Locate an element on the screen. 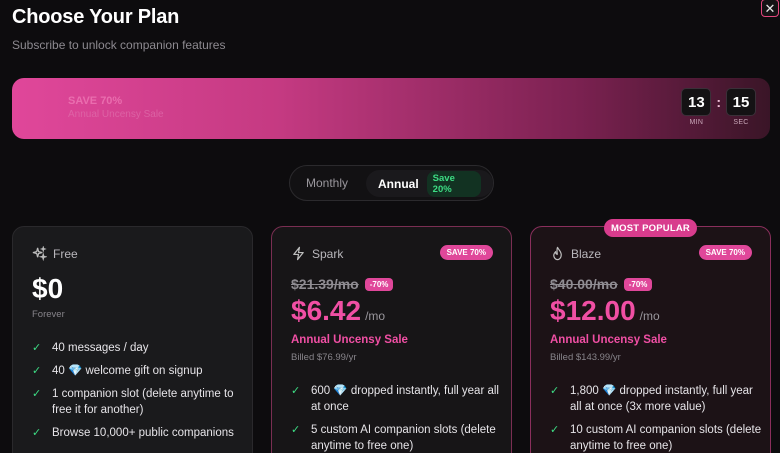  plan-price: $12.00 is located at coordinates (593, 310).